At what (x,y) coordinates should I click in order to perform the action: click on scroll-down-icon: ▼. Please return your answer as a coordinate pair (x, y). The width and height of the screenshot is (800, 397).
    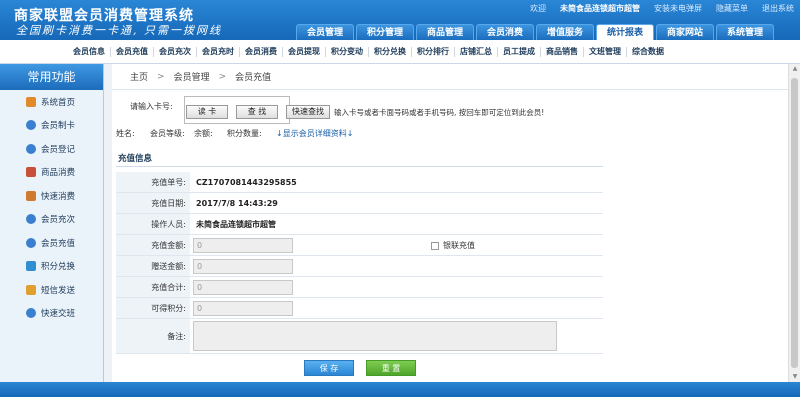
    Looking at the image, I should click on (794, 377).